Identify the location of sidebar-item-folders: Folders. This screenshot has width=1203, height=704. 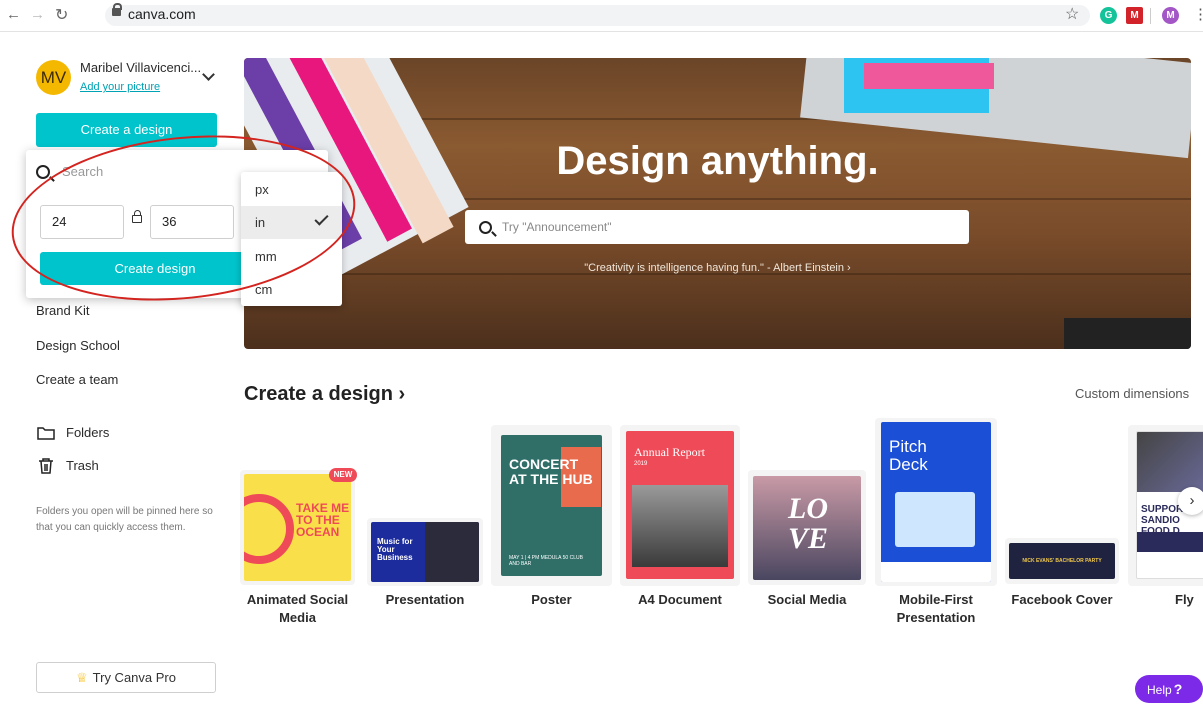
(87, 432).